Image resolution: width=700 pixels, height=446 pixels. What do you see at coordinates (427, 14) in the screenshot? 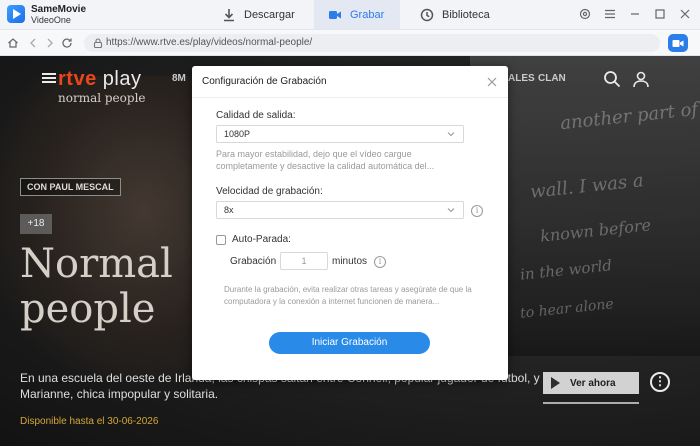
I see `library-icon` at bounding box center [427, 14].